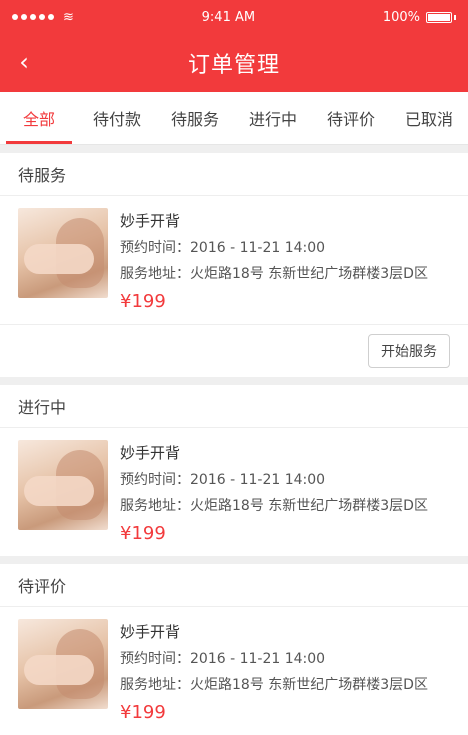 The width and height of the screenshot is (468, 735). Describe the element at coordinates (438, 17) in the screenshot. I see `battery-icon` at that location.